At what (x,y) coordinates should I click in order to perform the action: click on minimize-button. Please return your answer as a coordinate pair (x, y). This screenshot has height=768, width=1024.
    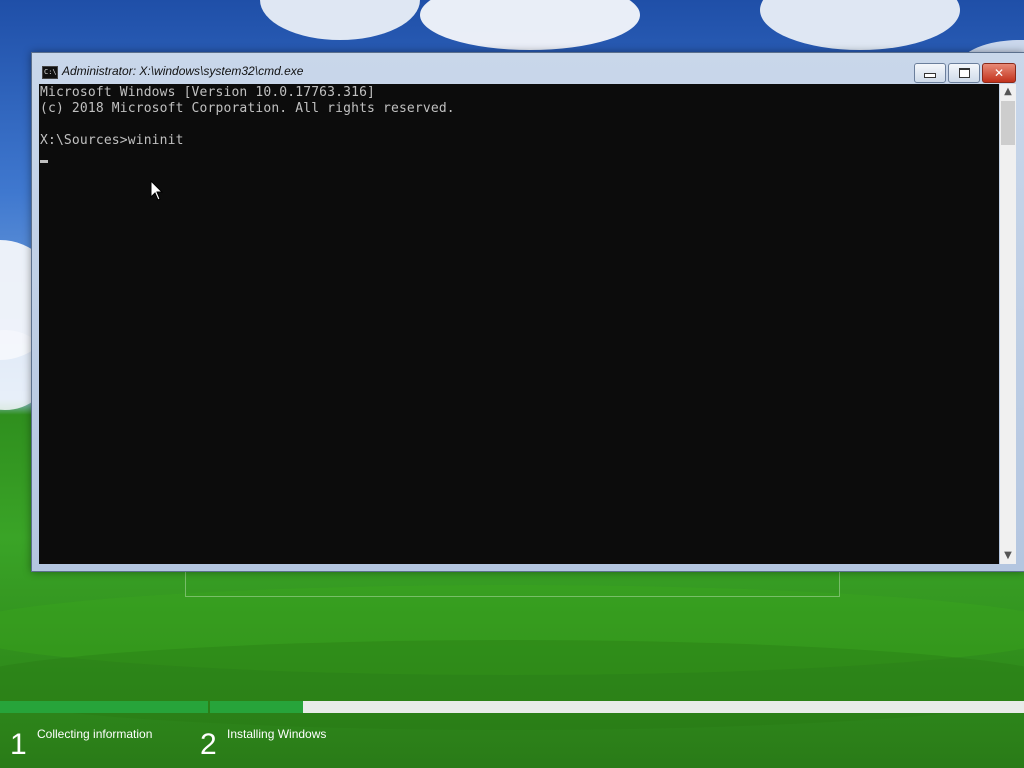
    Looking at the image, I should click on (930, 73).